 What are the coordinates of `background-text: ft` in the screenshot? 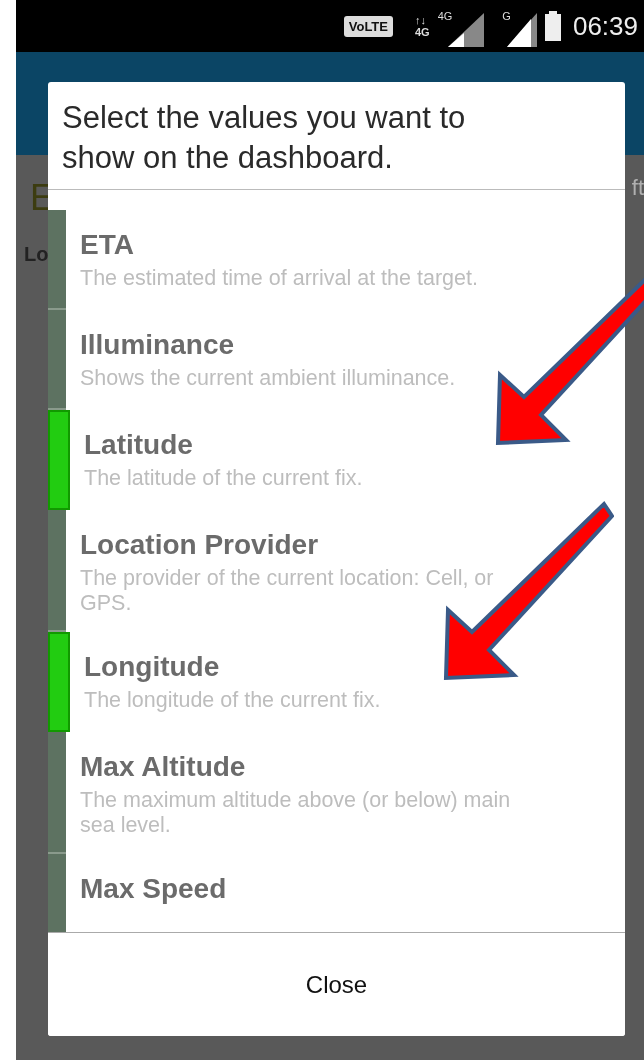 It's located at (637, 188).